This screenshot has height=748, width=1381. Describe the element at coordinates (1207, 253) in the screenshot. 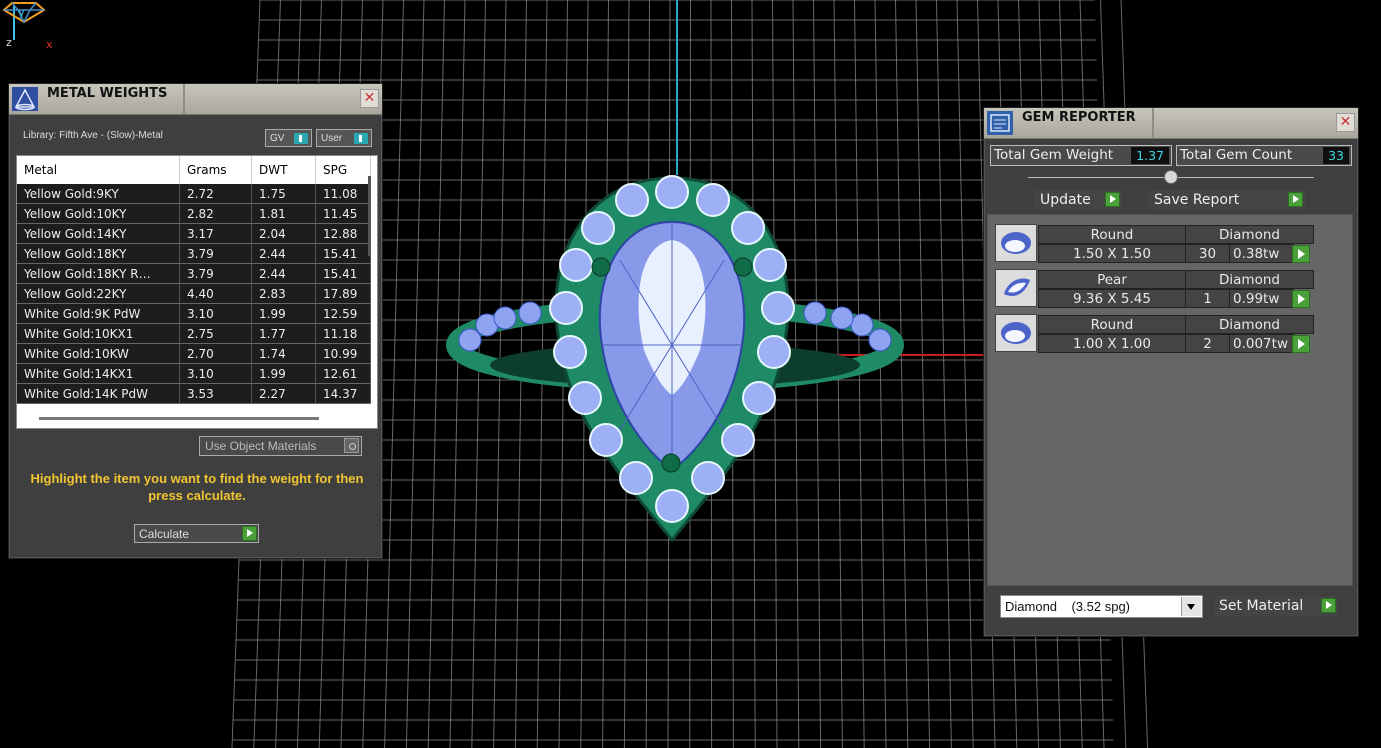

I see `gem-count: 30` at that location.